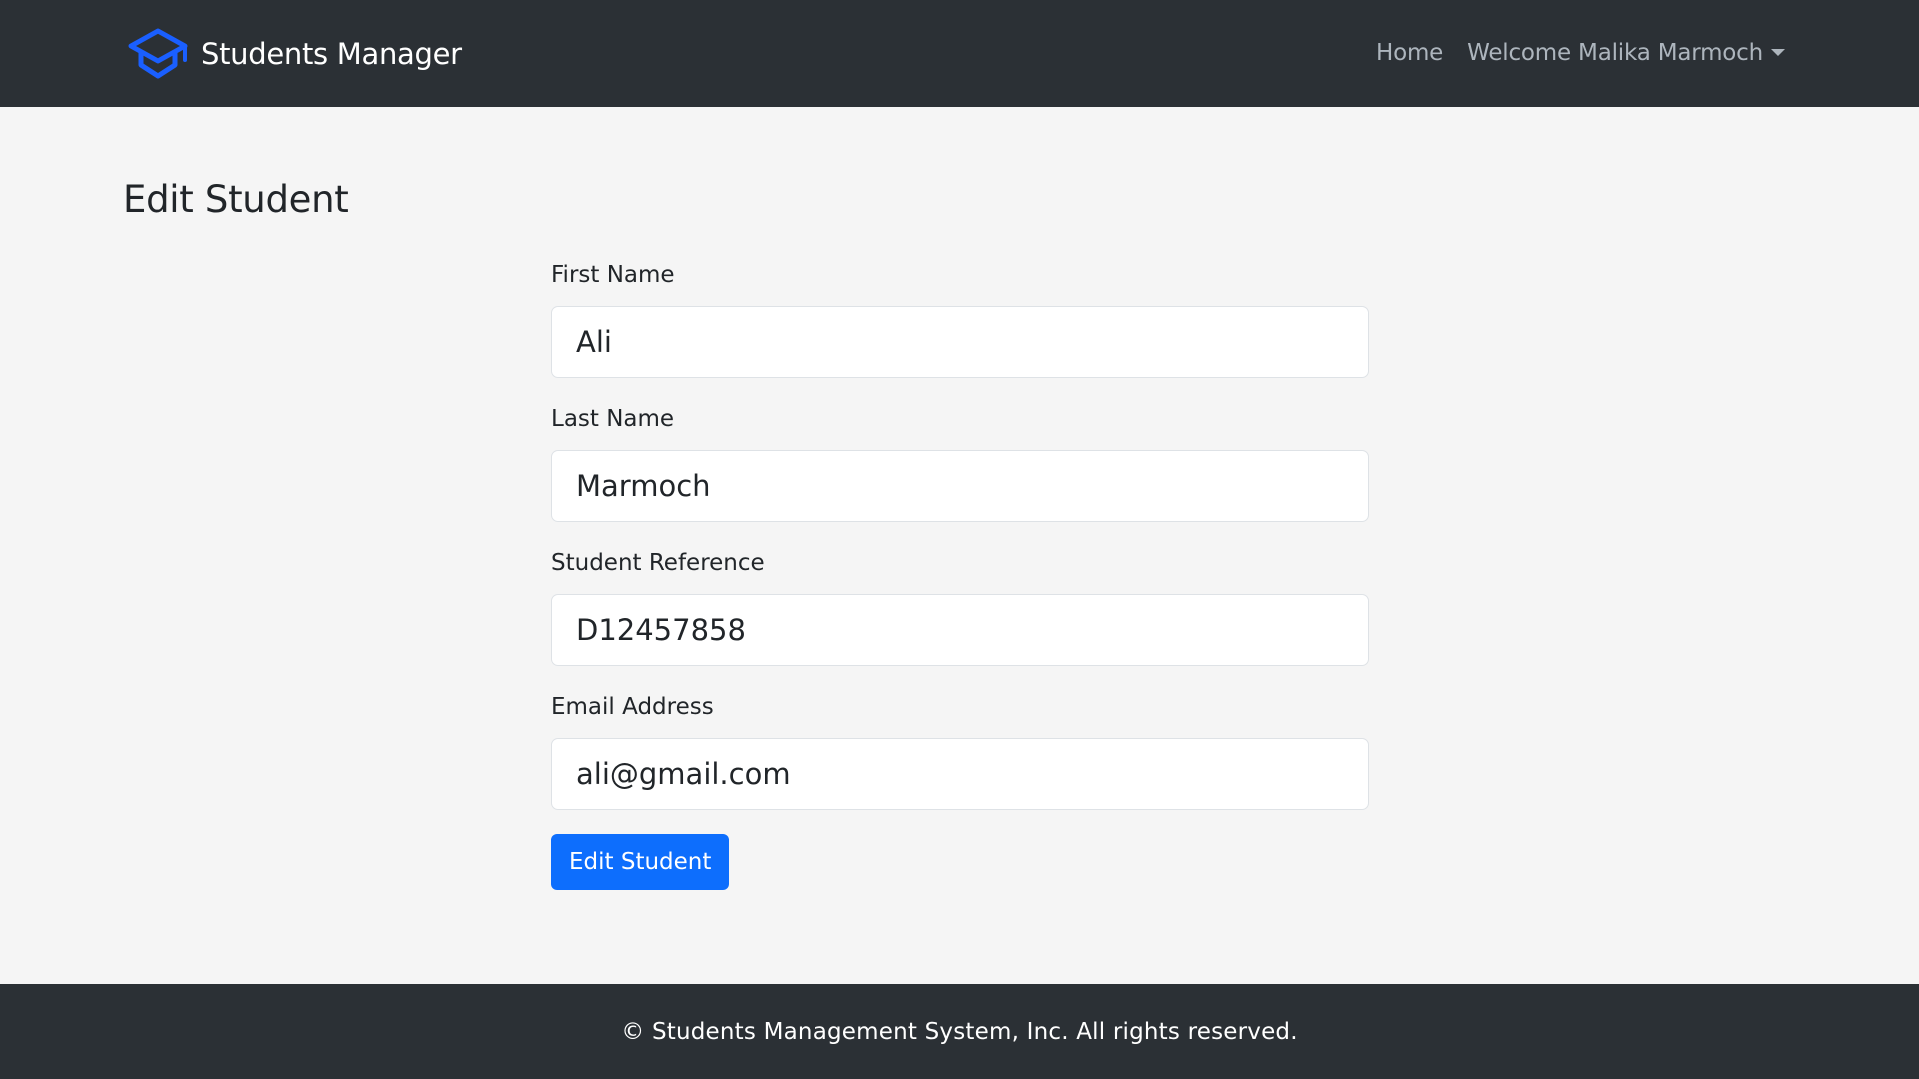  What do you see at coordinates (640, 862) in the screenshot?
I see `edit-student-button: Edit Student` at bounding box center [640, 862].